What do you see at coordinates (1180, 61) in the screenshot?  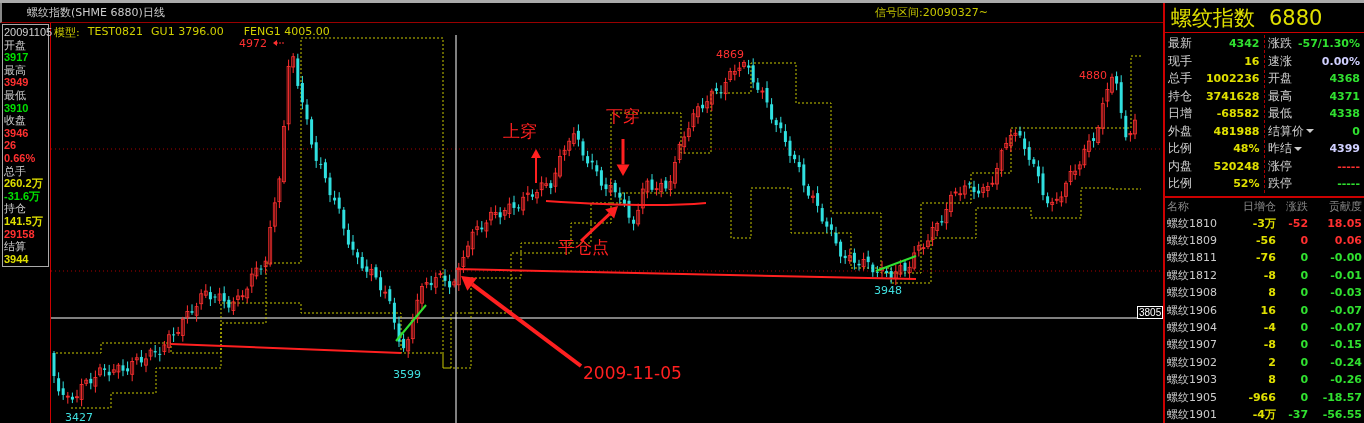 I see `quote-label: 现手` at bounding box center [1180, 61].